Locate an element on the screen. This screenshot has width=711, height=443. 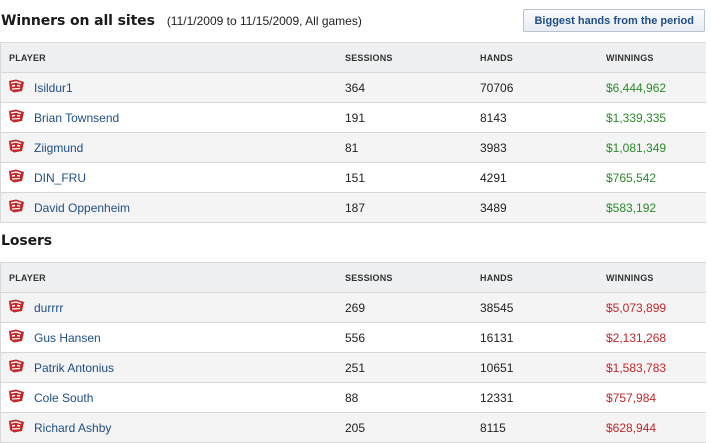
table-row: DIN_FRU 151 4291 $765,542 is located at coordinates (353, 178).